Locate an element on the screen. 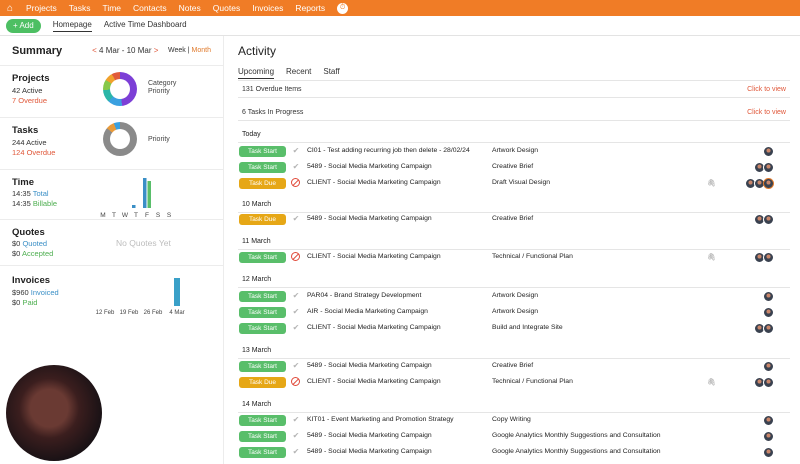  nav-projects: Projects is located at coordinates (41, 8).